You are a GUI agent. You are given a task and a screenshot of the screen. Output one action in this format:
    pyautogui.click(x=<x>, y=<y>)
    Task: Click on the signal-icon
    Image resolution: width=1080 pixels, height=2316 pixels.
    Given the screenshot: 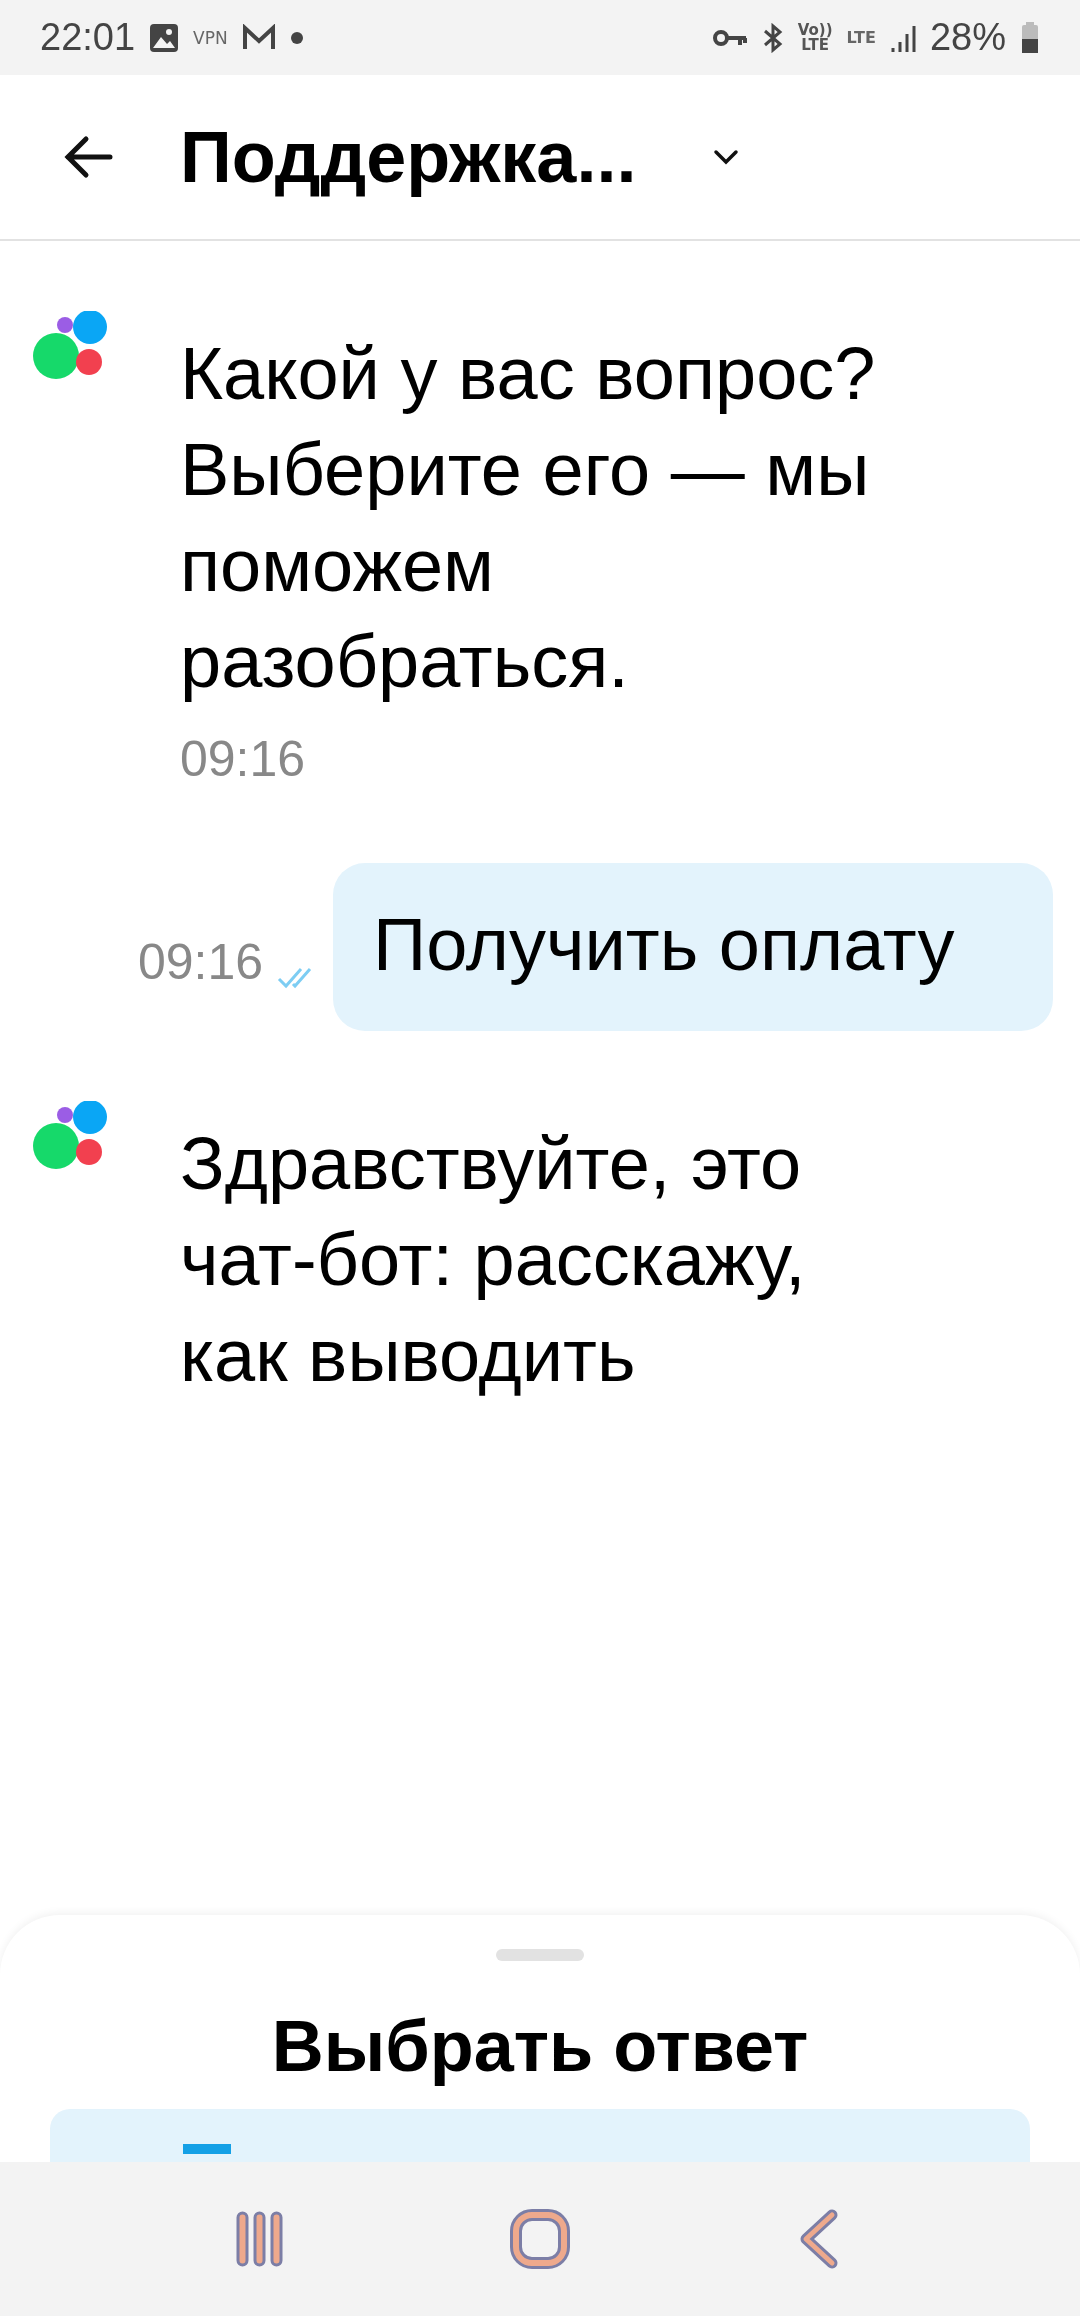 What is the action you would take?
    pyautogui.click(x=902, y=37)
    